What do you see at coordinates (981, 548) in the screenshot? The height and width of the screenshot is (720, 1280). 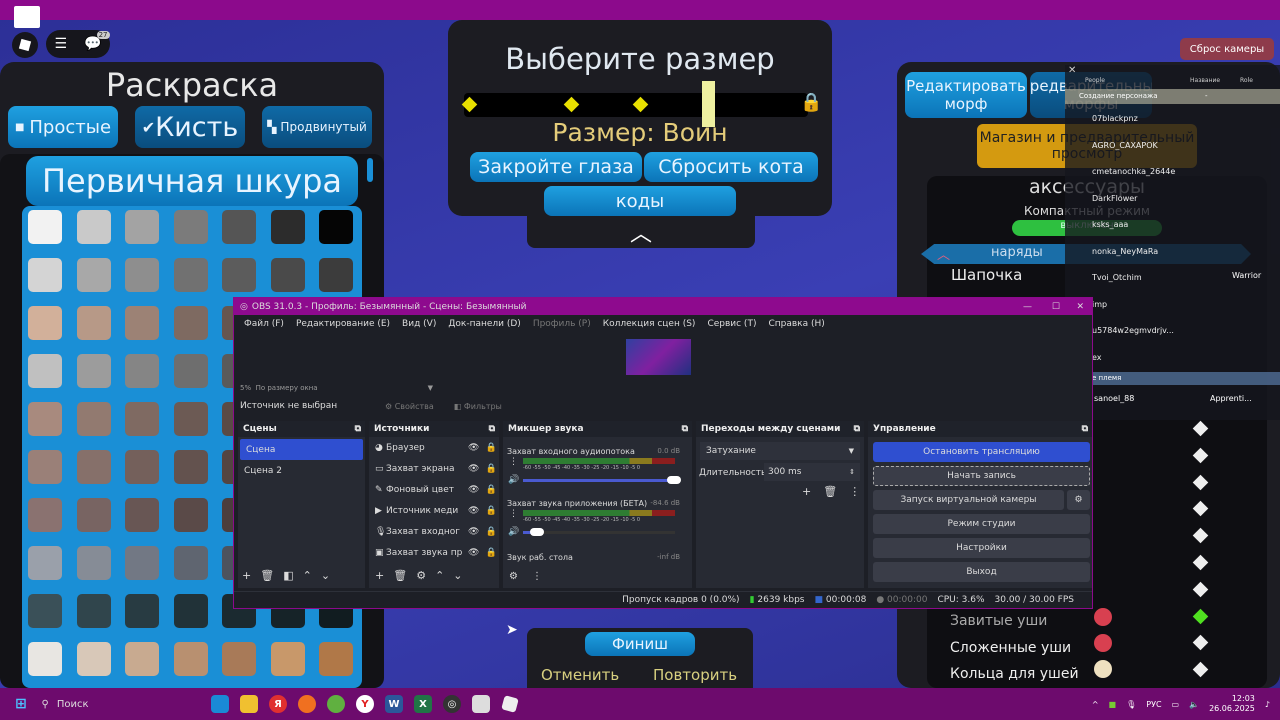 I see `settings-button: Настройки` at bounding box center [981, 548].